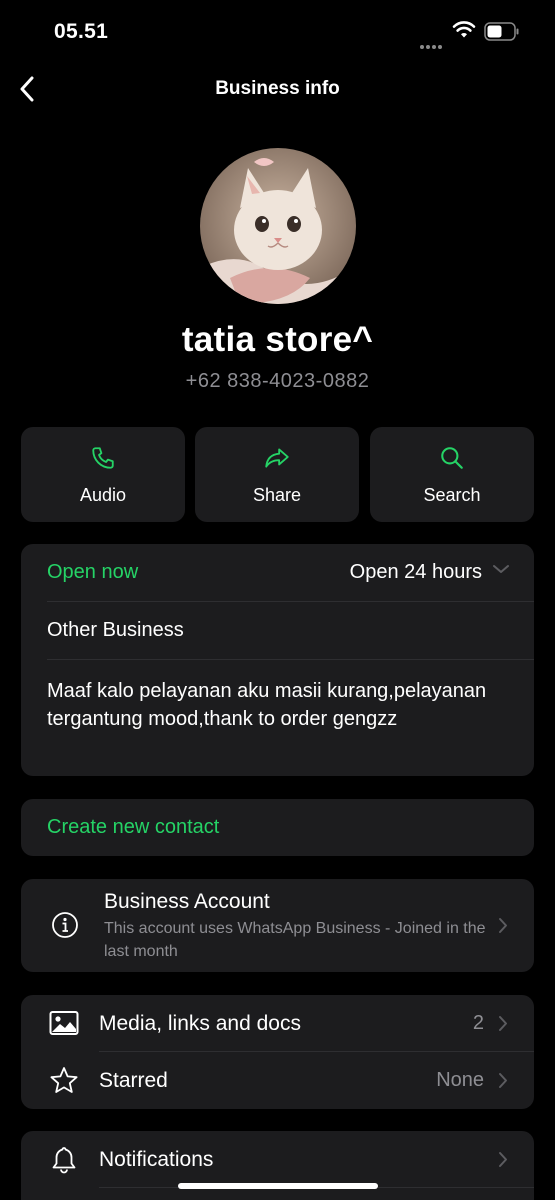  I want to click on media-starred-card: Media, links and docs 2 Starred None, so click(277, 1052).